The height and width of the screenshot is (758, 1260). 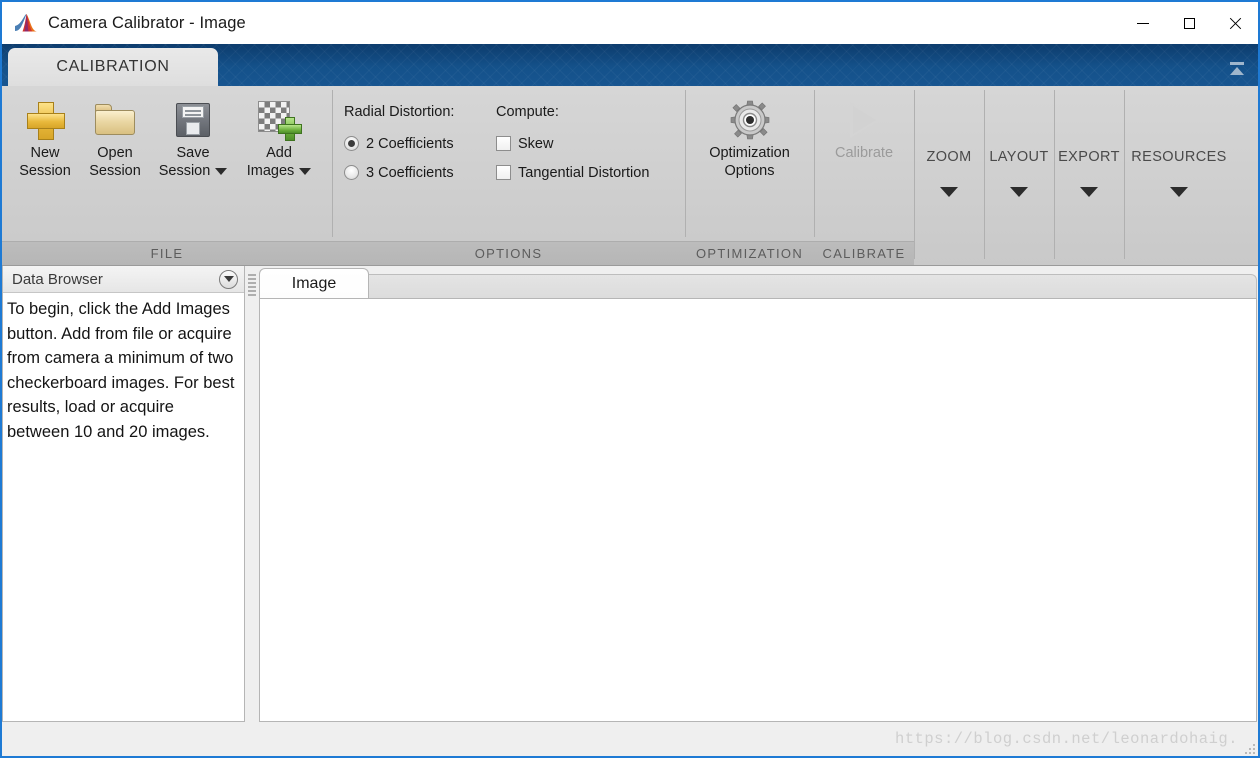 I want to click on add-images-dropdown-icon, so click(x=305, y=171).